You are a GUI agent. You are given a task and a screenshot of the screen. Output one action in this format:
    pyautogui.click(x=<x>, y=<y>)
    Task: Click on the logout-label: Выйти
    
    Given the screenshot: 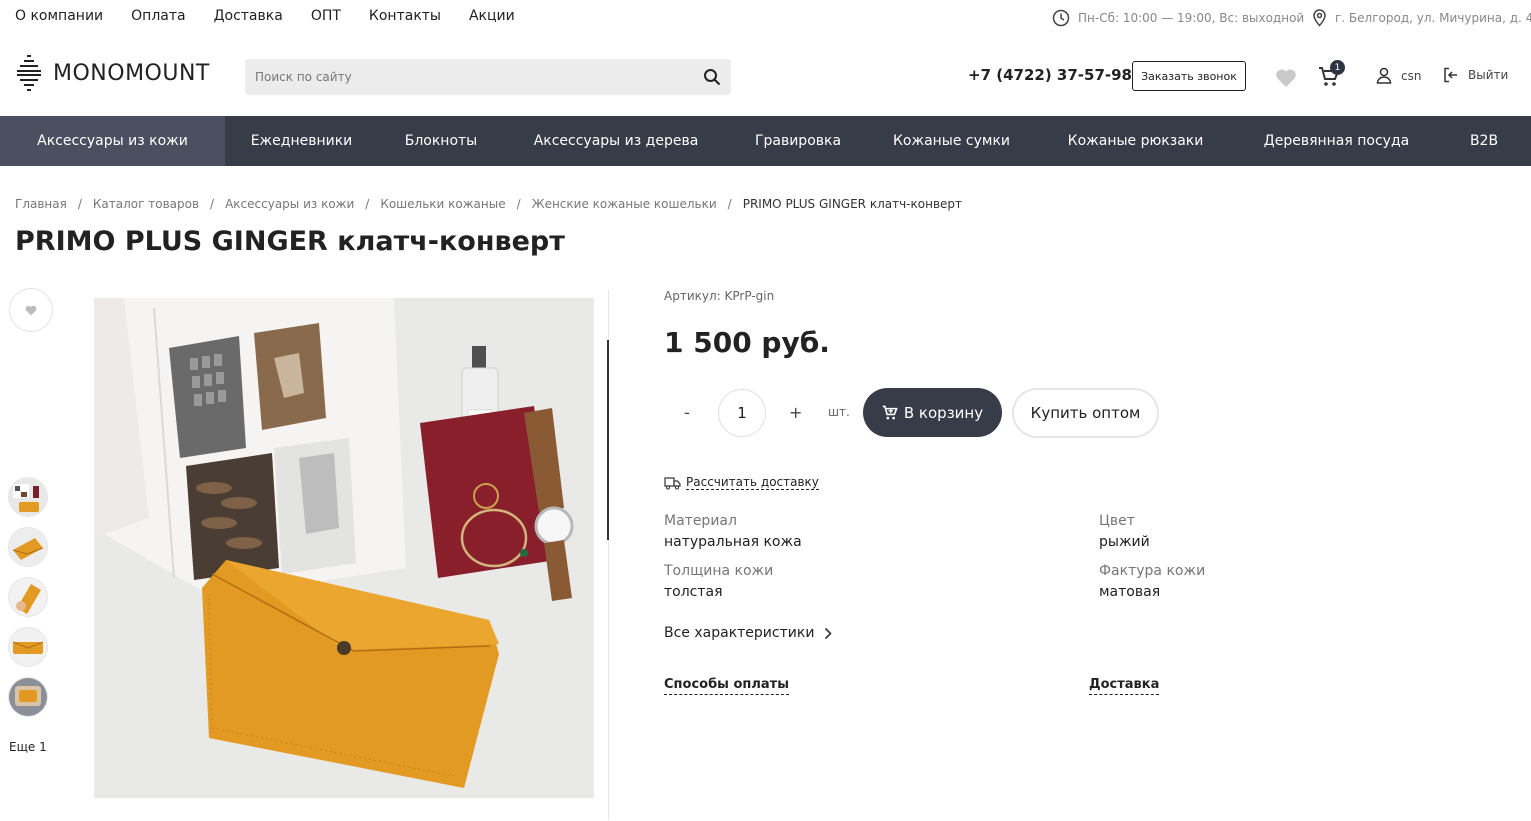 What is the action you would take?
    pyautogui.click(x=1488, y=75)
    